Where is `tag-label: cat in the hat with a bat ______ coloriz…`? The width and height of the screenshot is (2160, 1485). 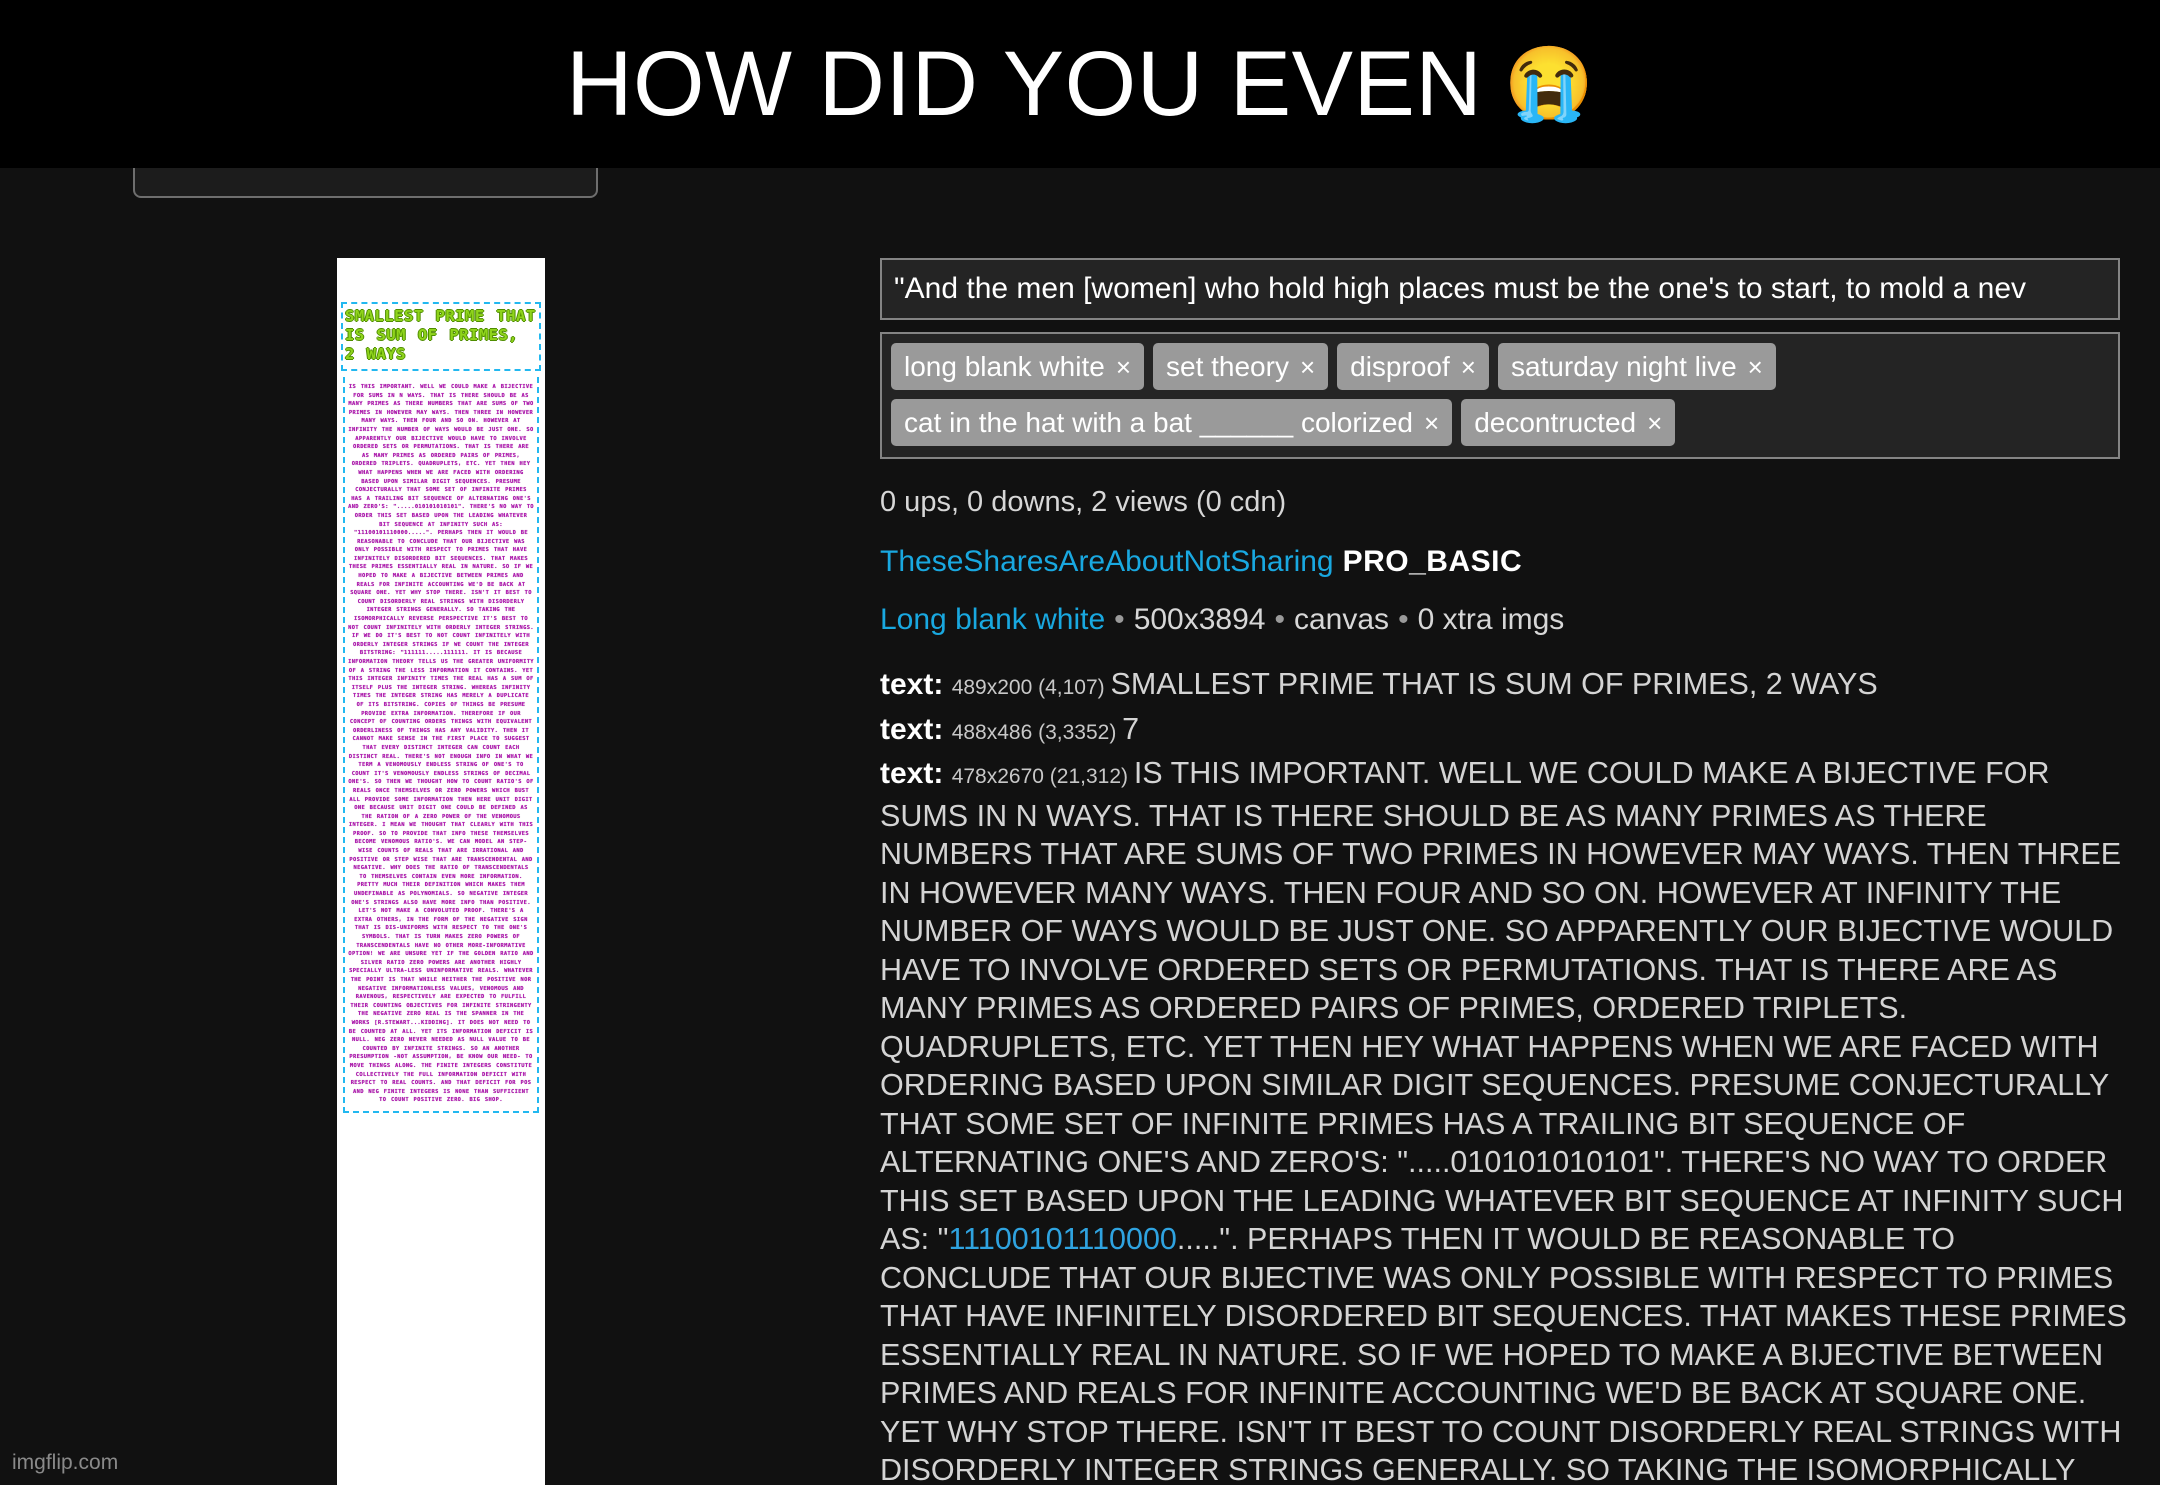 tag-label: cat in the hat with a bat ______ coloriz… is located at coordinates (1159, 422).